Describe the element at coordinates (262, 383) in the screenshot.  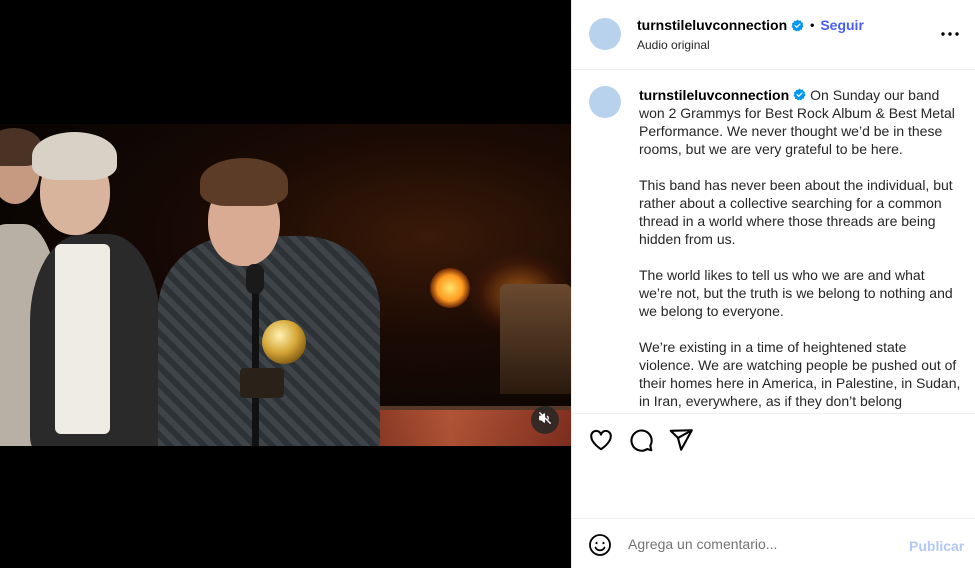
I see `trophy-base` at that location.